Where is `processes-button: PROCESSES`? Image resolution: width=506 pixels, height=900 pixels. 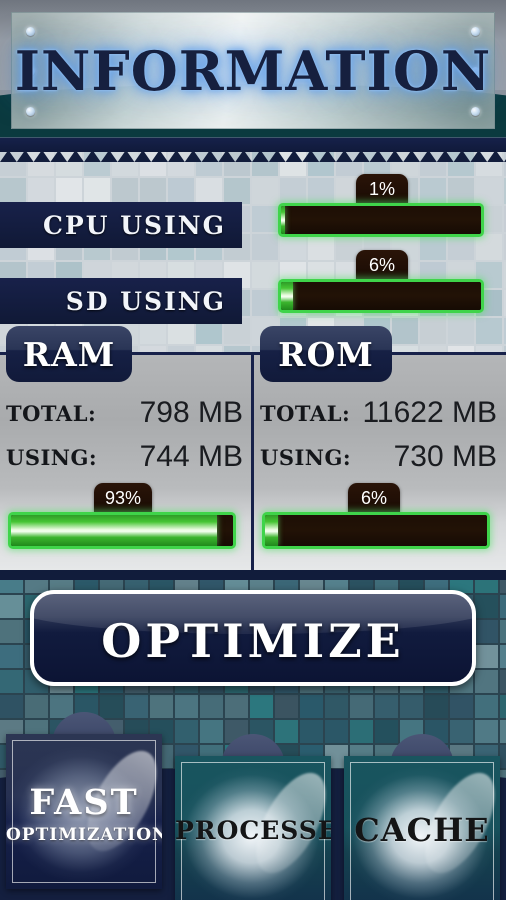
processes-button: PROCESSES is located at coordinates (253, 817).